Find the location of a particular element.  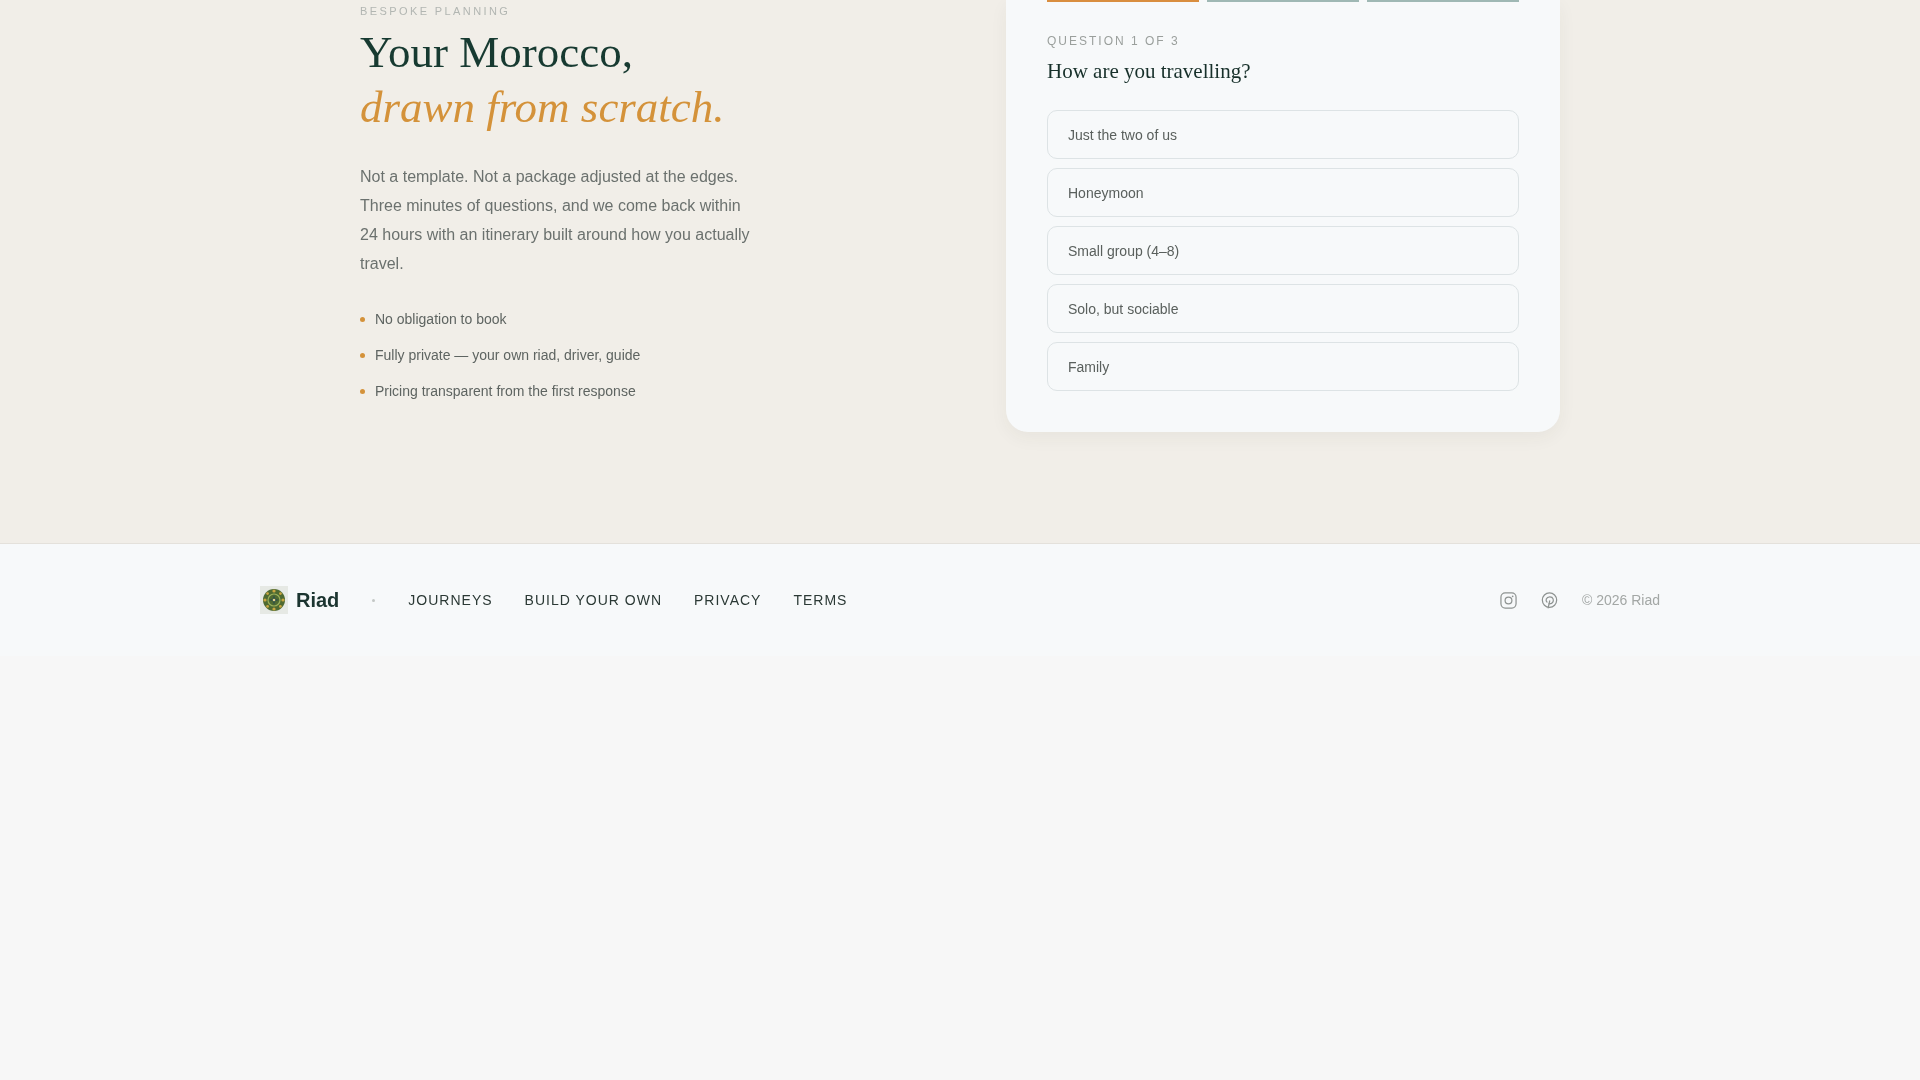

footer-link: JOURNEYS is located at coordinates (450, 600).